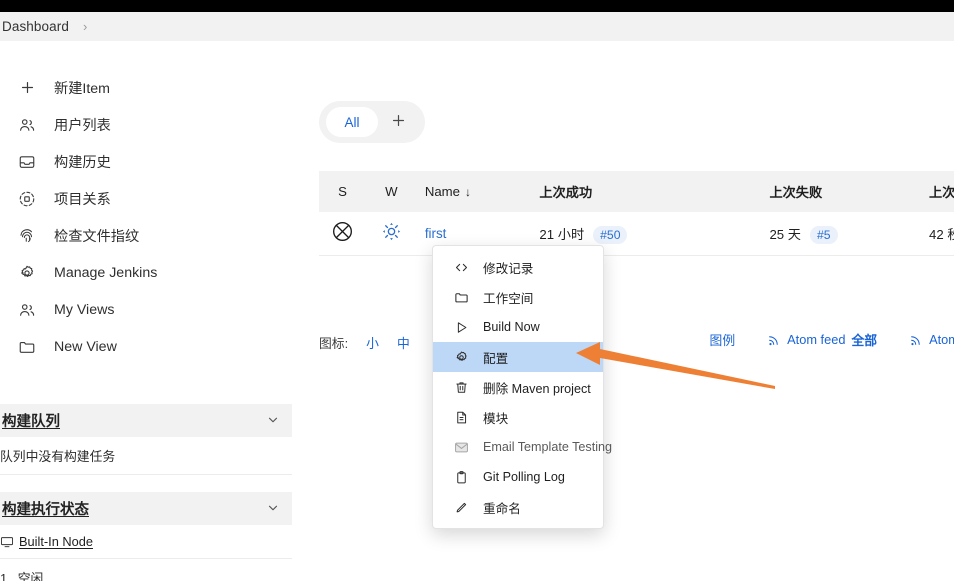  What do you see at coordinates (82, 199) in the screenshot?
I see `sidebar-item-label: 项目关系` at bounding box center [82, 199].